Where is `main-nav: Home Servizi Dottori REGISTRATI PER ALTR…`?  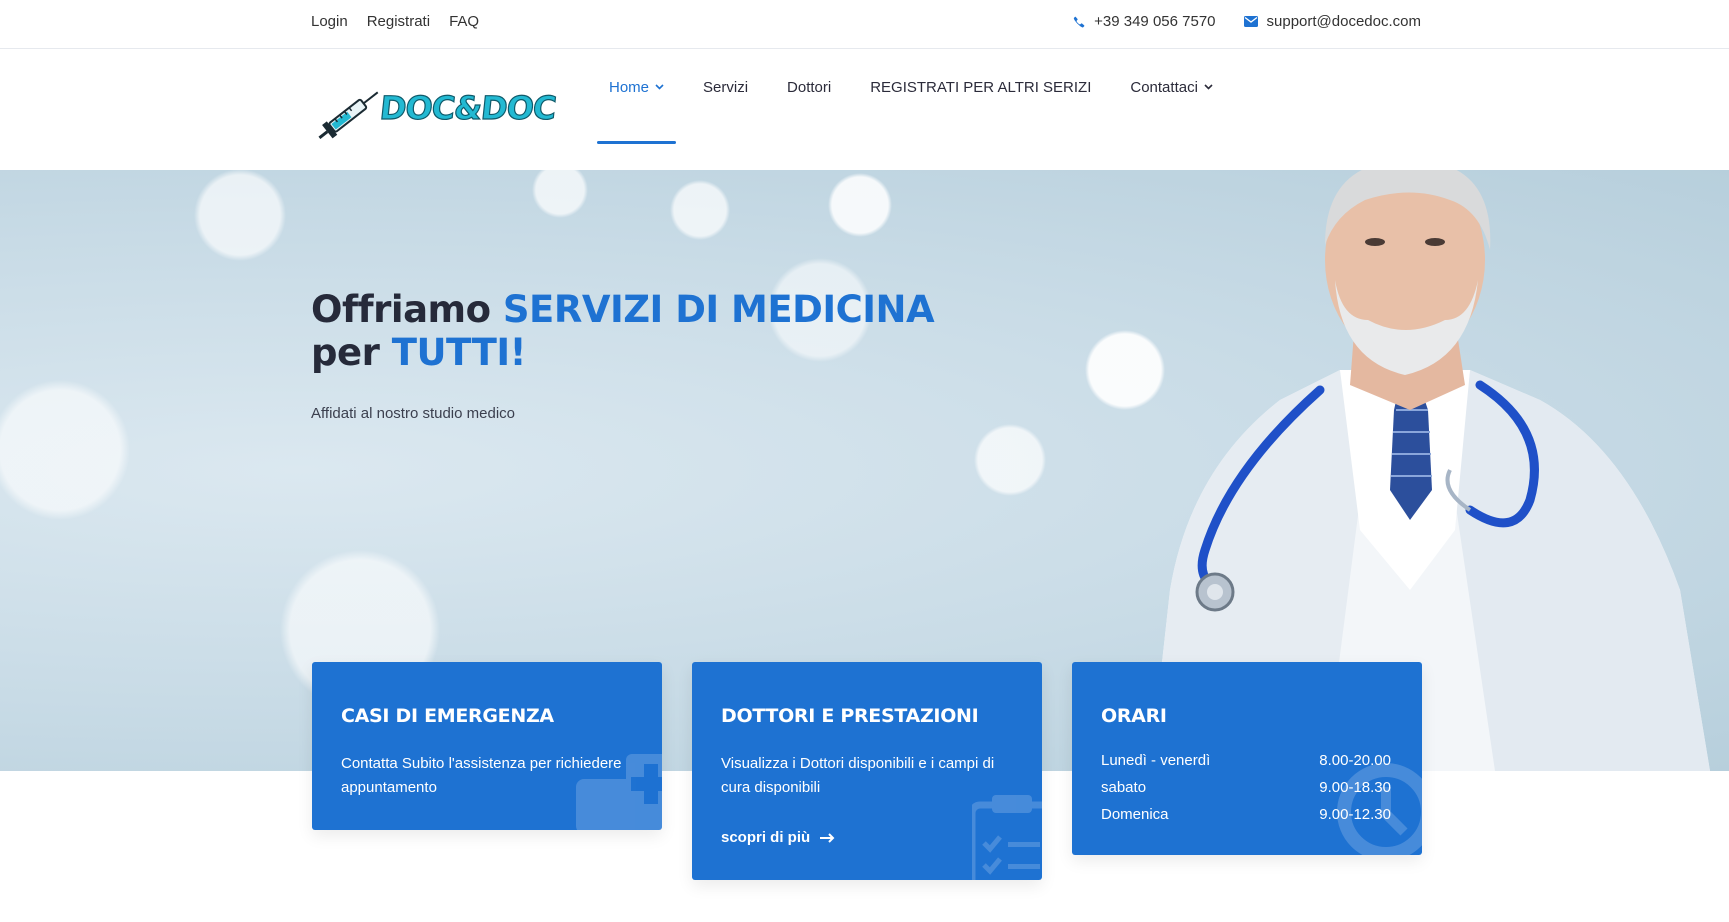 main-nav: Home Servizi Dottori REGISTRATI PER ALTR… is located at coordinates (918, 109).